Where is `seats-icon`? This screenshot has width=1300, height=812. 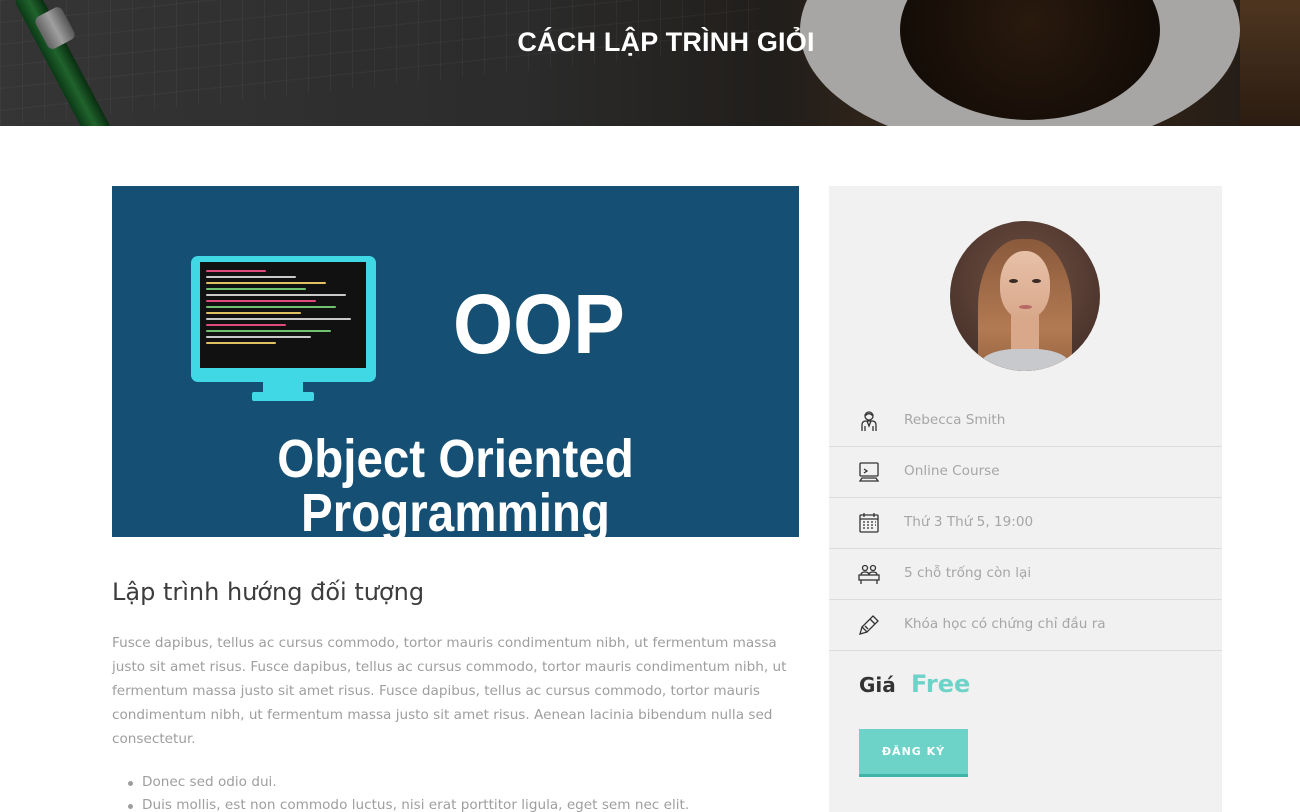 seats-icon is located at coordinates (869, 574).